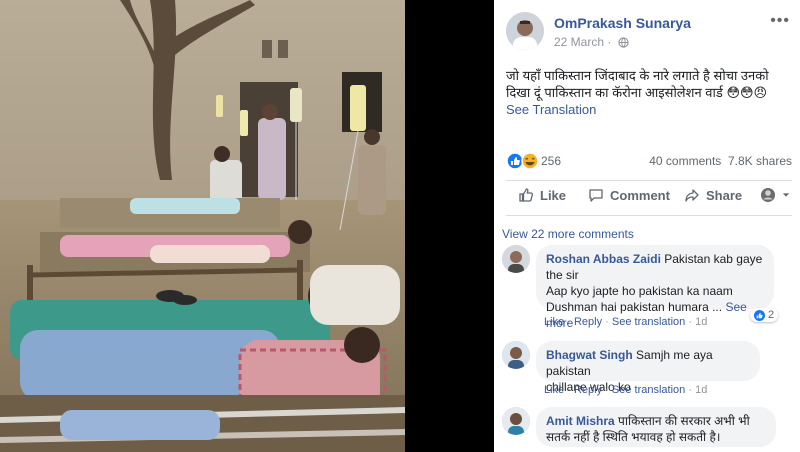 The width and height of the screenshot is (800, 452). What do you see at coordinates (553, 195) in the screenshot?
I see `like-label: Like` at bounding box center [553, 195].